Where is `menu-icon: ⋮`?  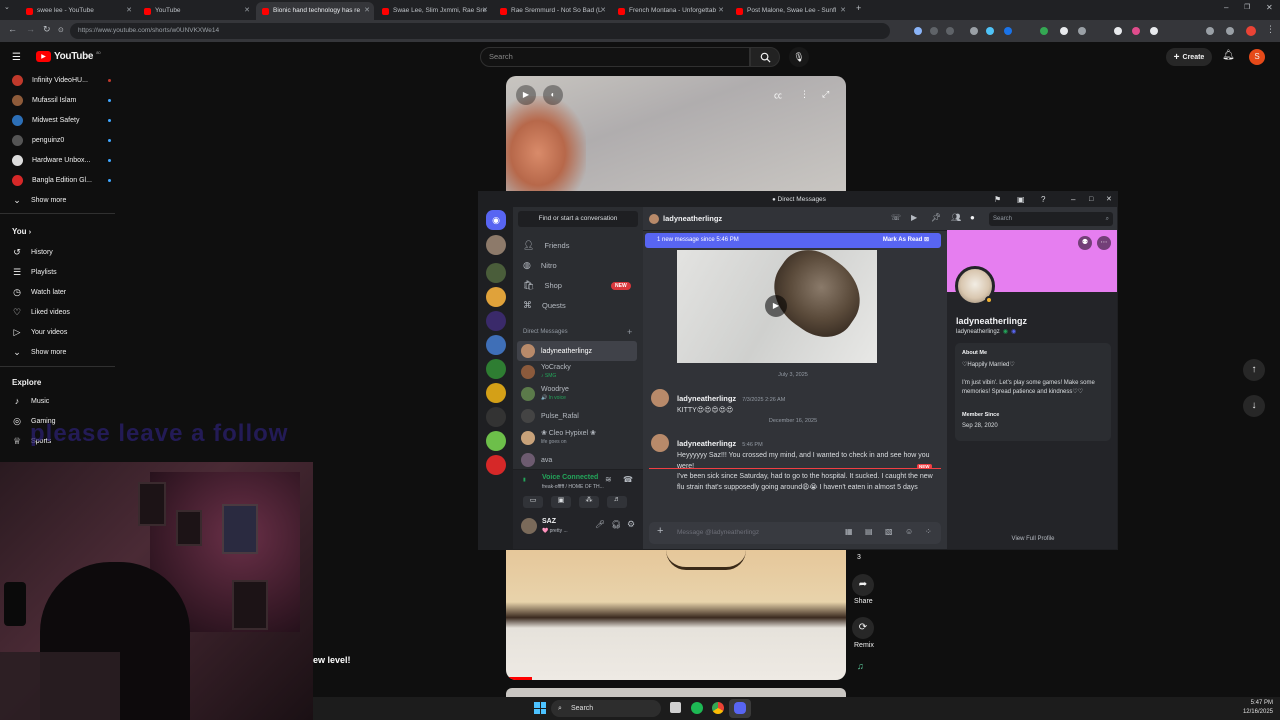
menu-icon: ⋮ is located at coordinates (1270, 29).